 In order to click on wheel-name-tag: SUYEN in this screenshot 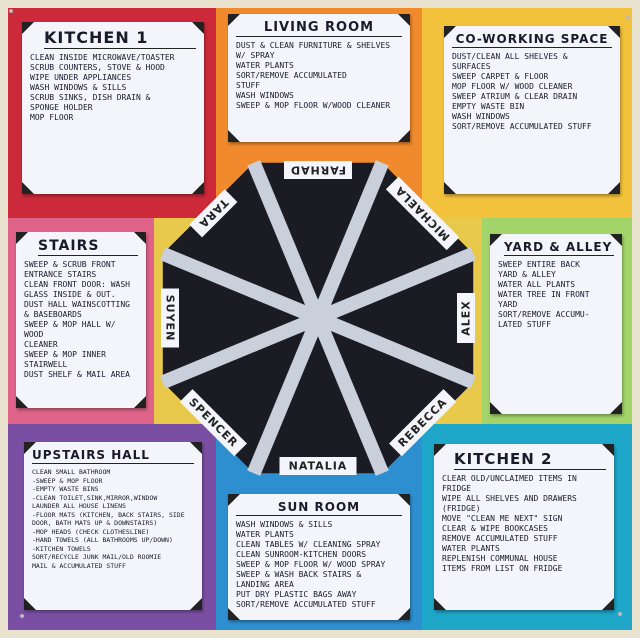, I will do `click(170, 318)`.